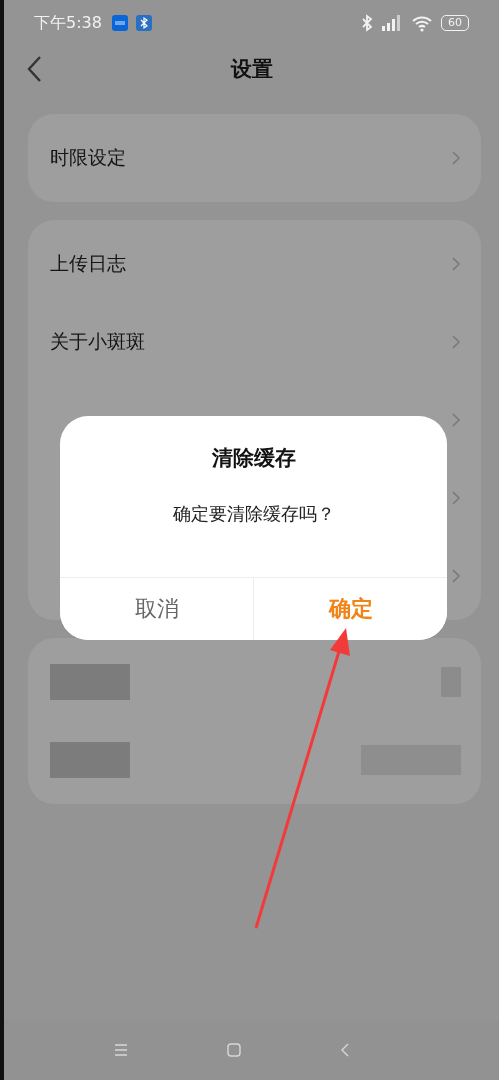  Describe the element at coordinates (455, 23) in the screenshot. I see `battery-indicator: 60` at that location.